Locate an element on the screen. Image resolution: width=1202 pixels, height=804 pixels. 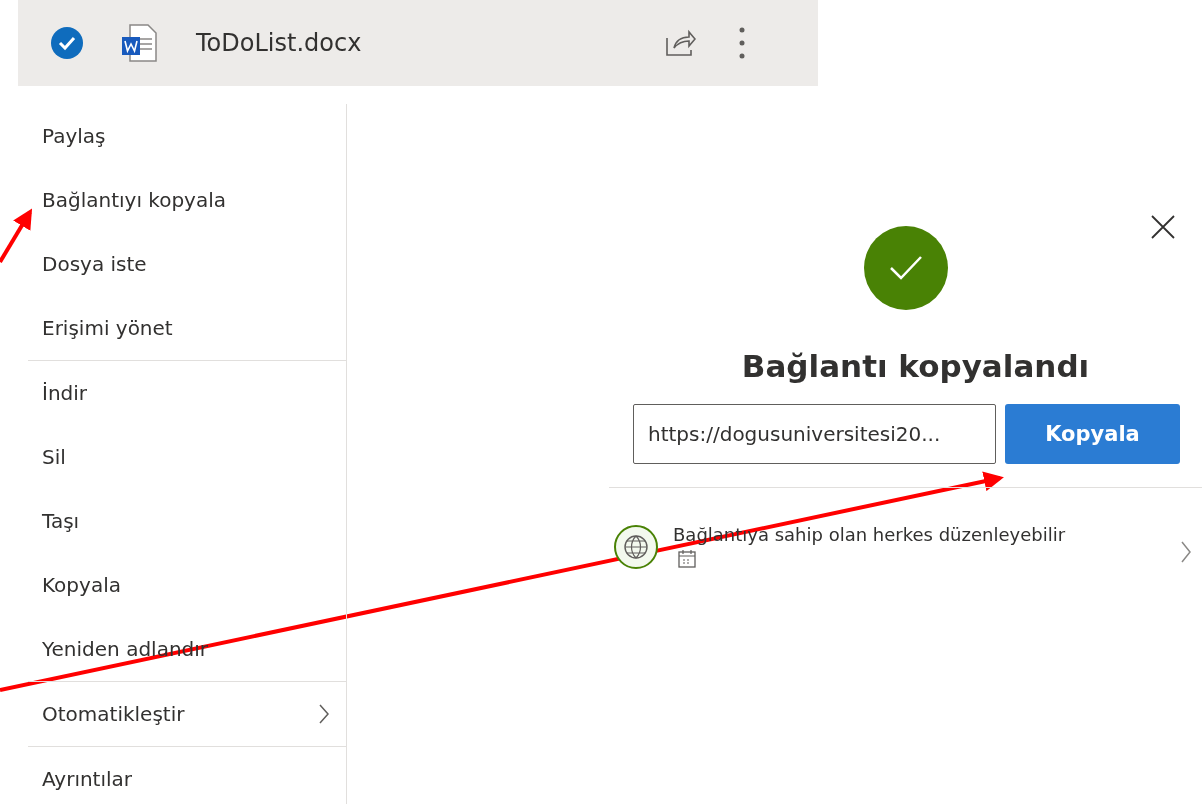
share-icon is located at coordinates (680, 43).